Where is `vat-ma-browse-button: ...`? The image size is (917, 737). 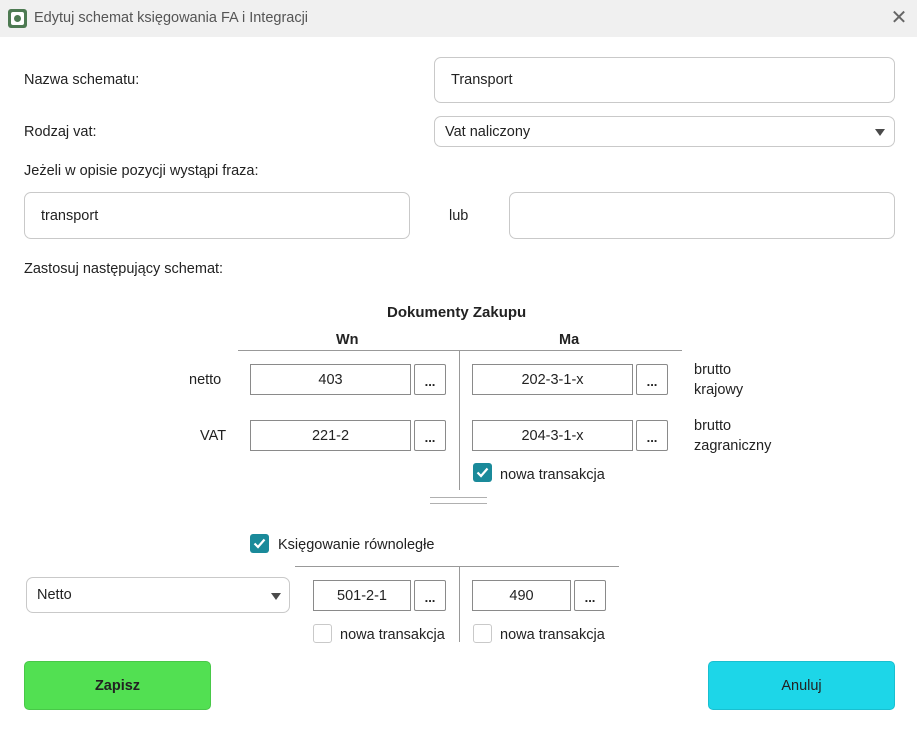 vat-ma-browse-button: ... is located at coordinates (652, 435).